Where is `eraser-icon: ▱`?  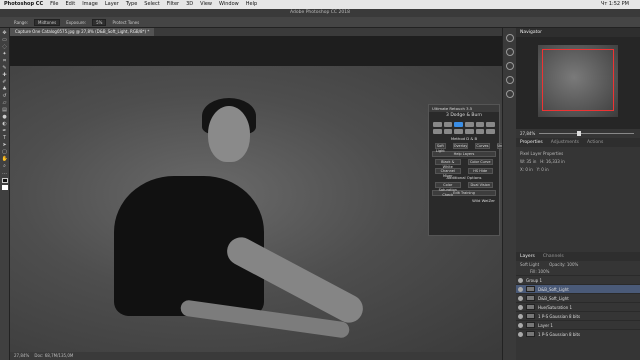
eraser-icon: ▱ is located at coordinates (5, 103).